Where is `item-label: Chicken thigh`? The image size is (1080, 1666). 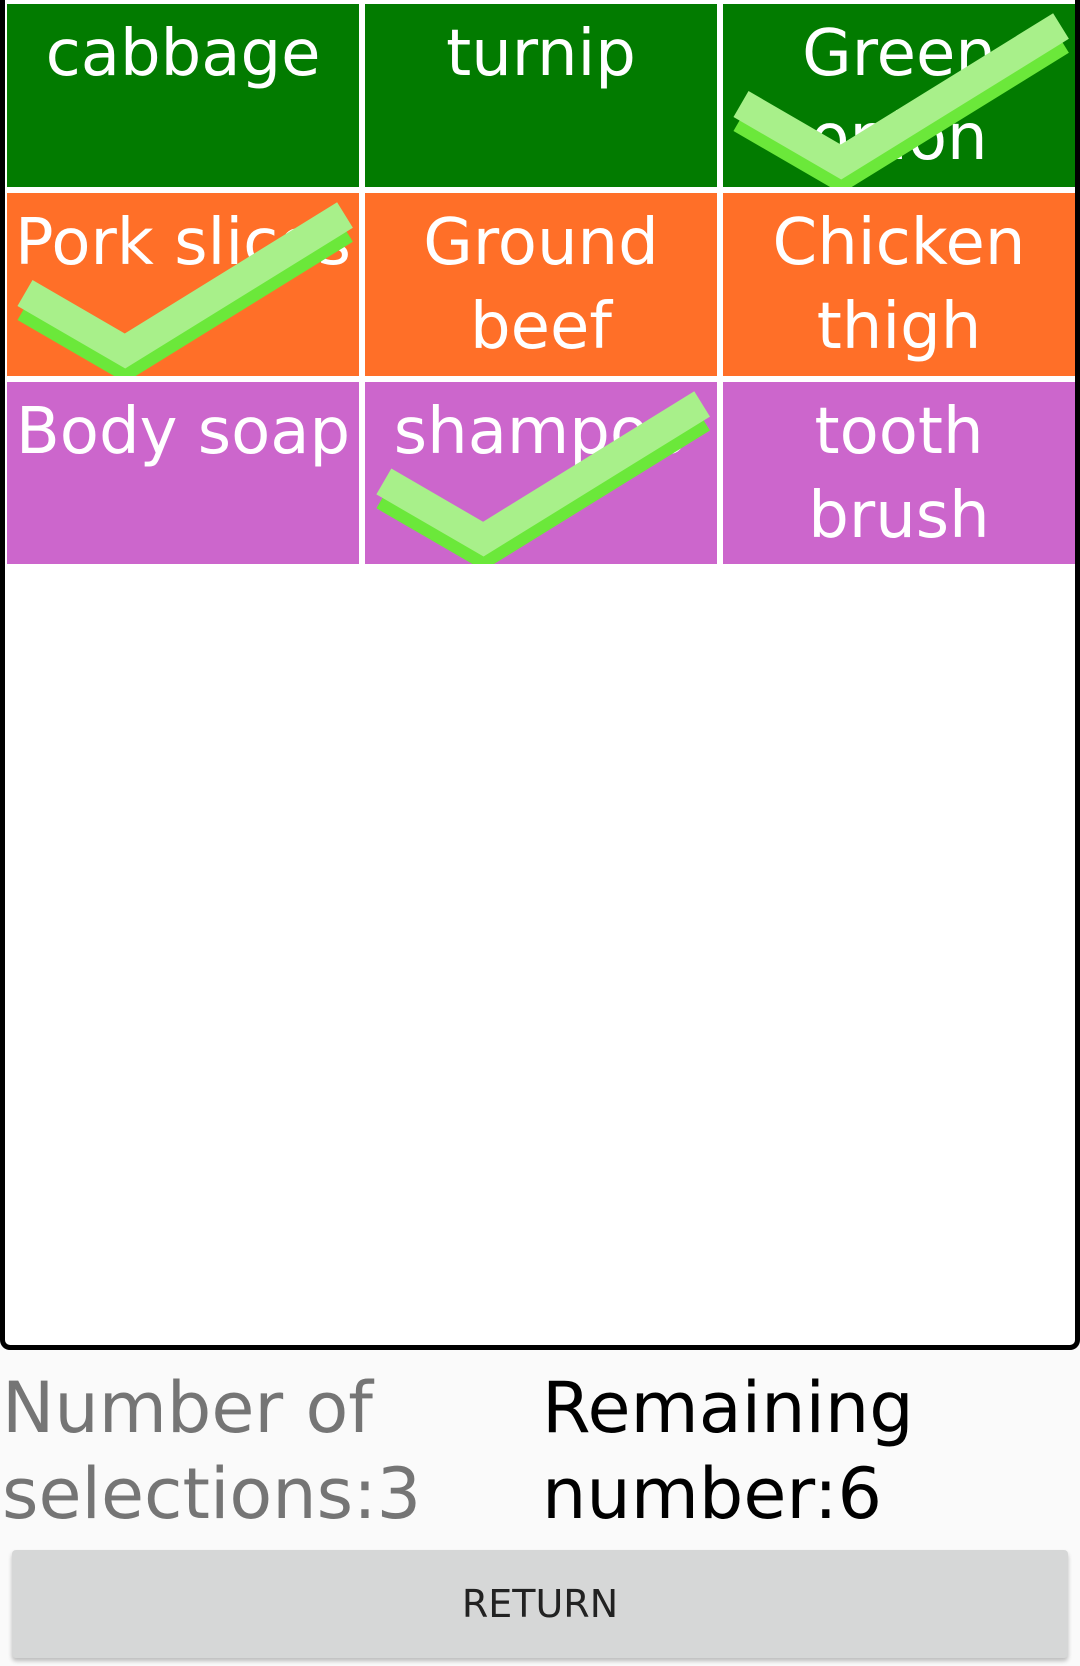
item-label: Chicken thigh is located at coordinates (899, 285).